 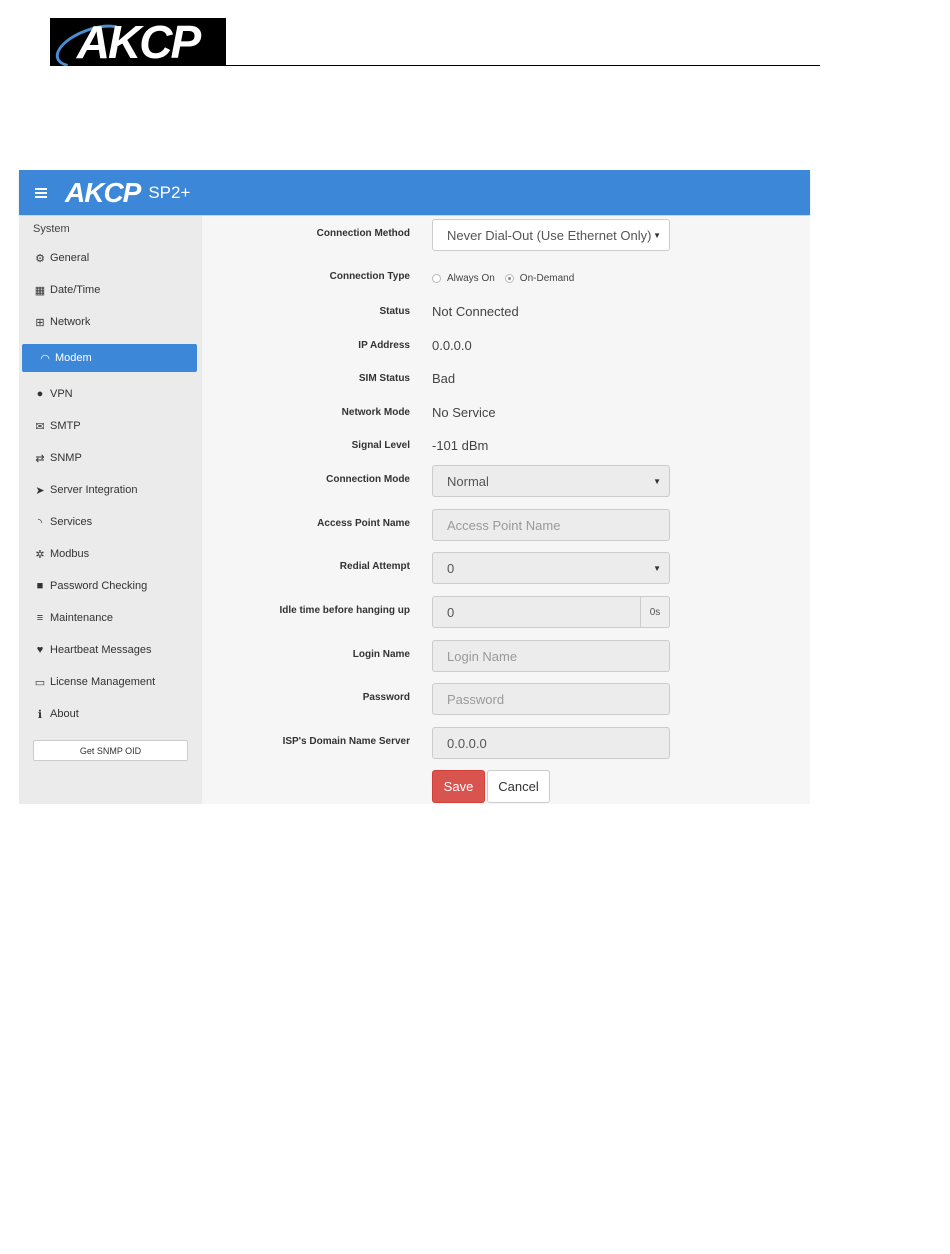 What do you see at coordinates (40, 458) in the screenshot?
I see `exchange-icon: ⇄` at bounding box center [40, 458].